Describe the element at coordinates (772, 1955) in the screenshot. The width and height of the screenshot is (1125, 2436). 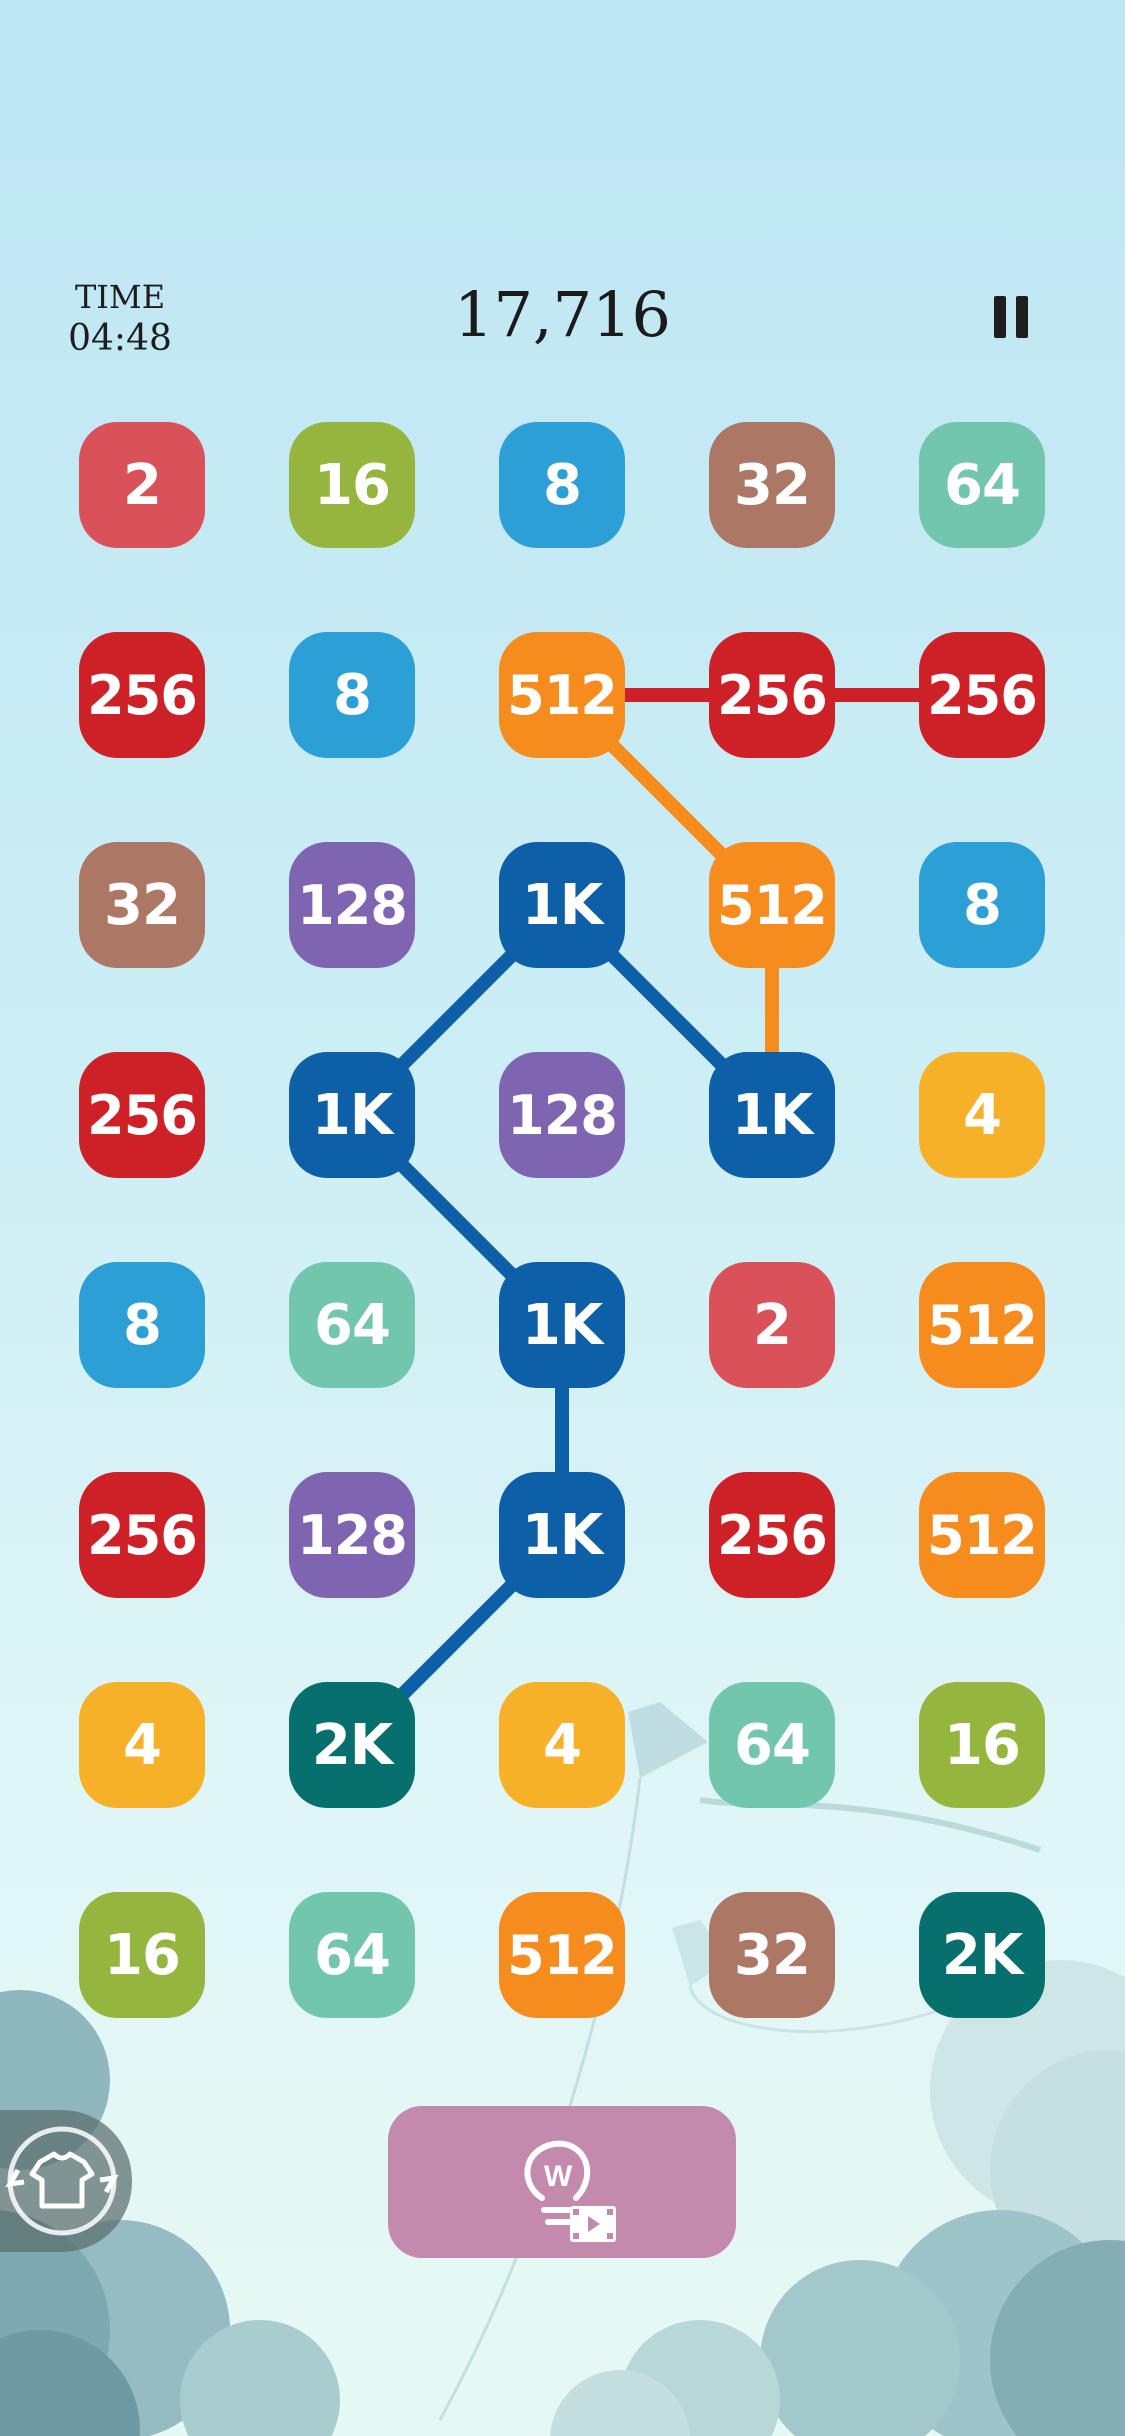
I see `tile-r8-c4: 32` at that location.